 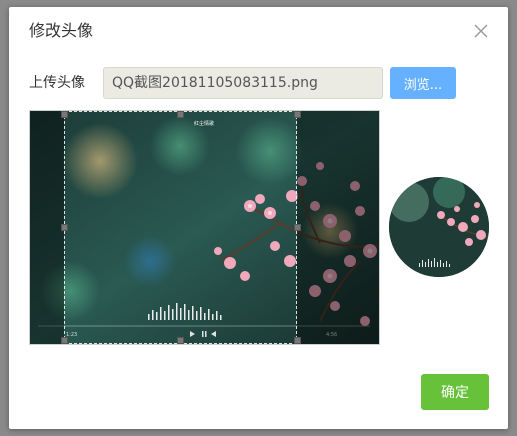 I want to click on crop-handle-left, so click(x=64, y=227).